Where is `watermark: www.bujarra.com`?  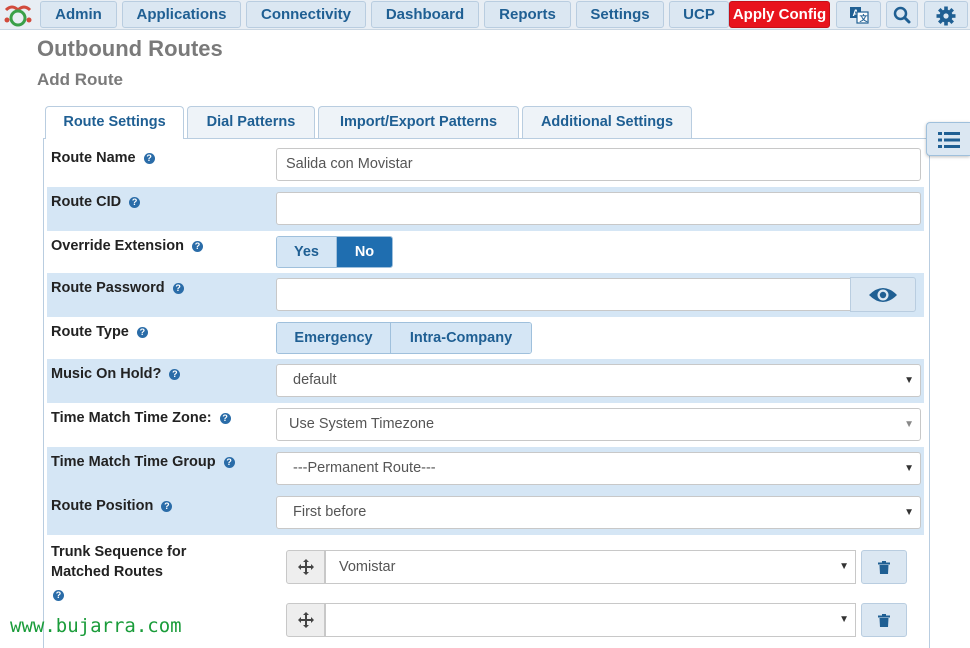 watermark: www.bujarra.com is located at coordinates (96, 626).